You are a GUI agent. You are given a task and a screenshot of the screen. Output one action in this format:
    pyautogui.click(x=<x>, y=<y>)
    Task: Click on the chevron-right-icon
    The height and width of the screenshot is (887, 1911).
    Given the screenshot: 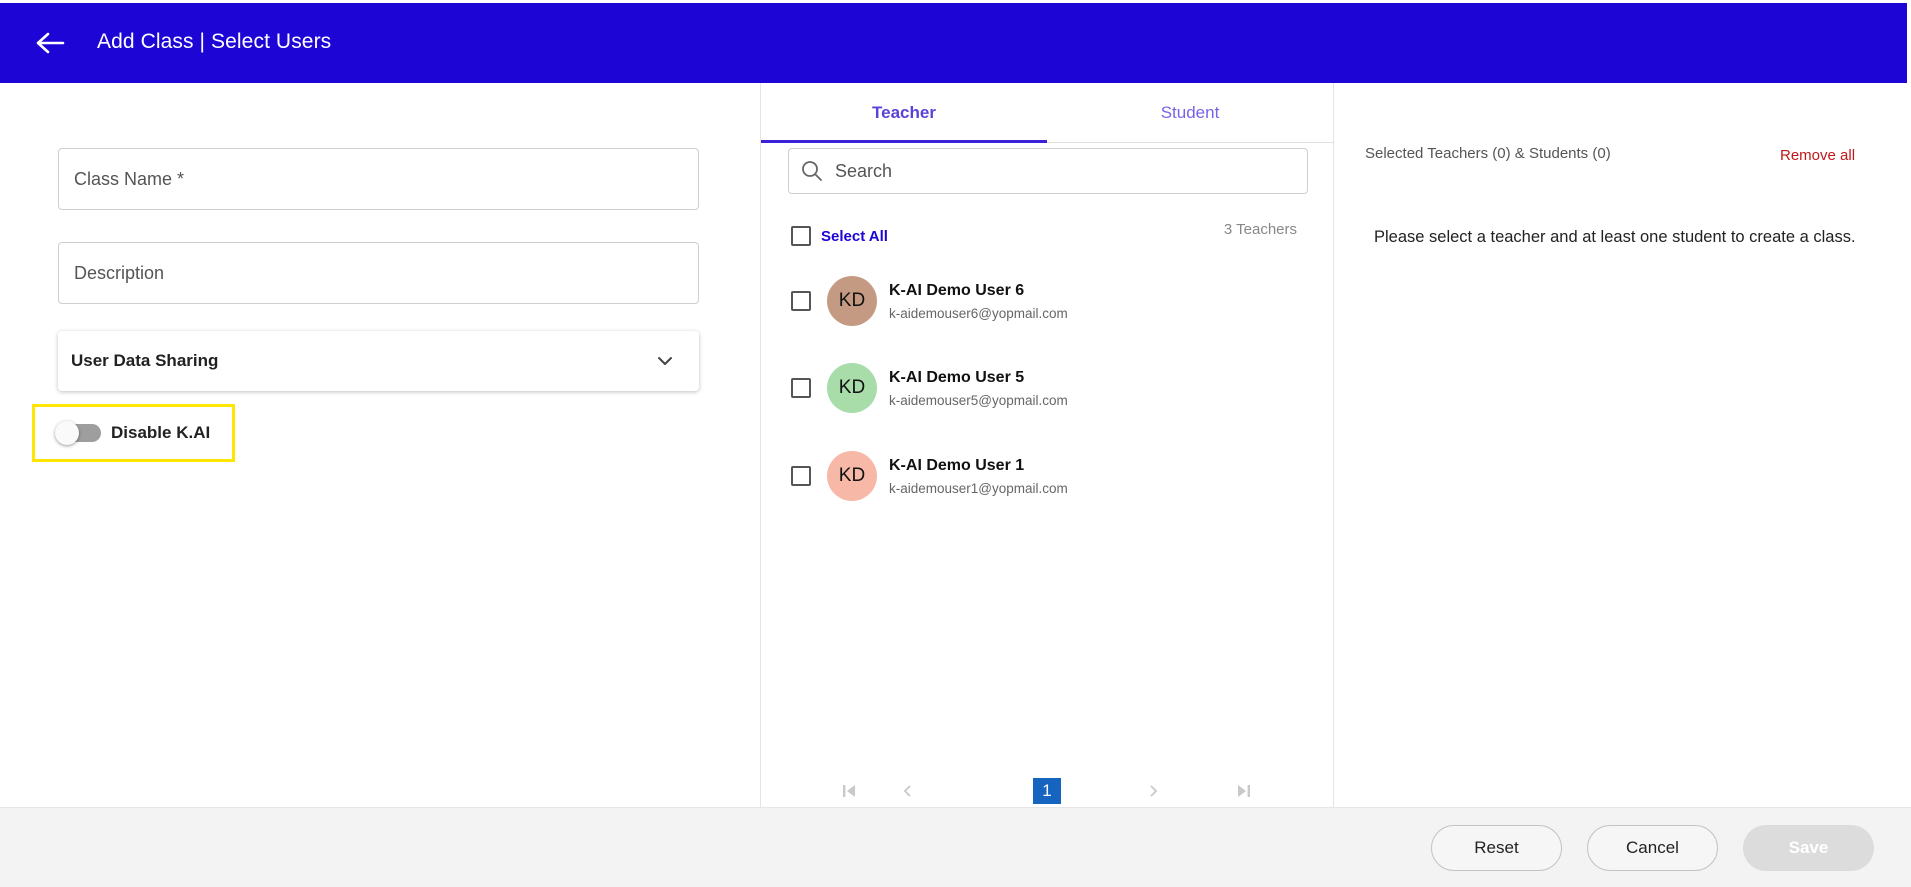 What is the action you would take?
    pyautogui.click(x=1154, y=791)
    